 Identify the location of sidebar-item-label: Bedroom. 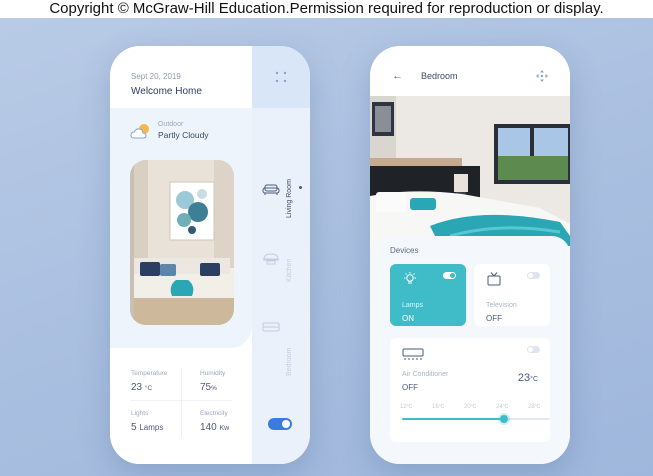
(289, 361).